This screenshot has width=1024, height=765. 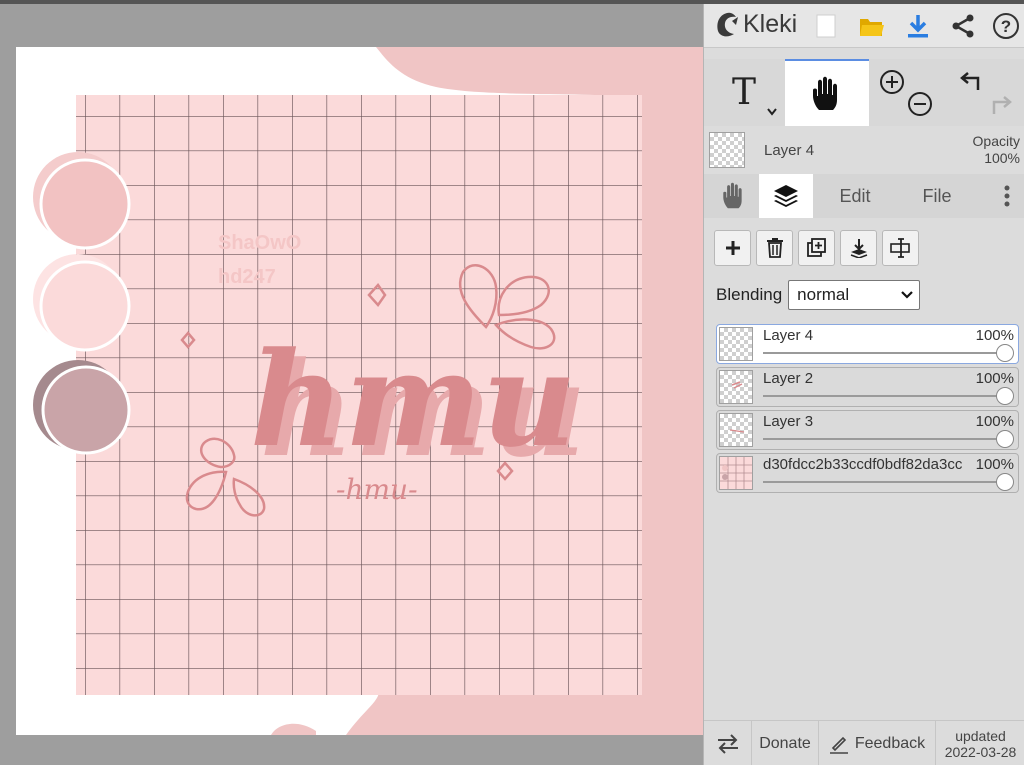 What do you see at coordinates (963, 26) in the screenshot?
I see `share-icon` at bounding box center [963, 26].